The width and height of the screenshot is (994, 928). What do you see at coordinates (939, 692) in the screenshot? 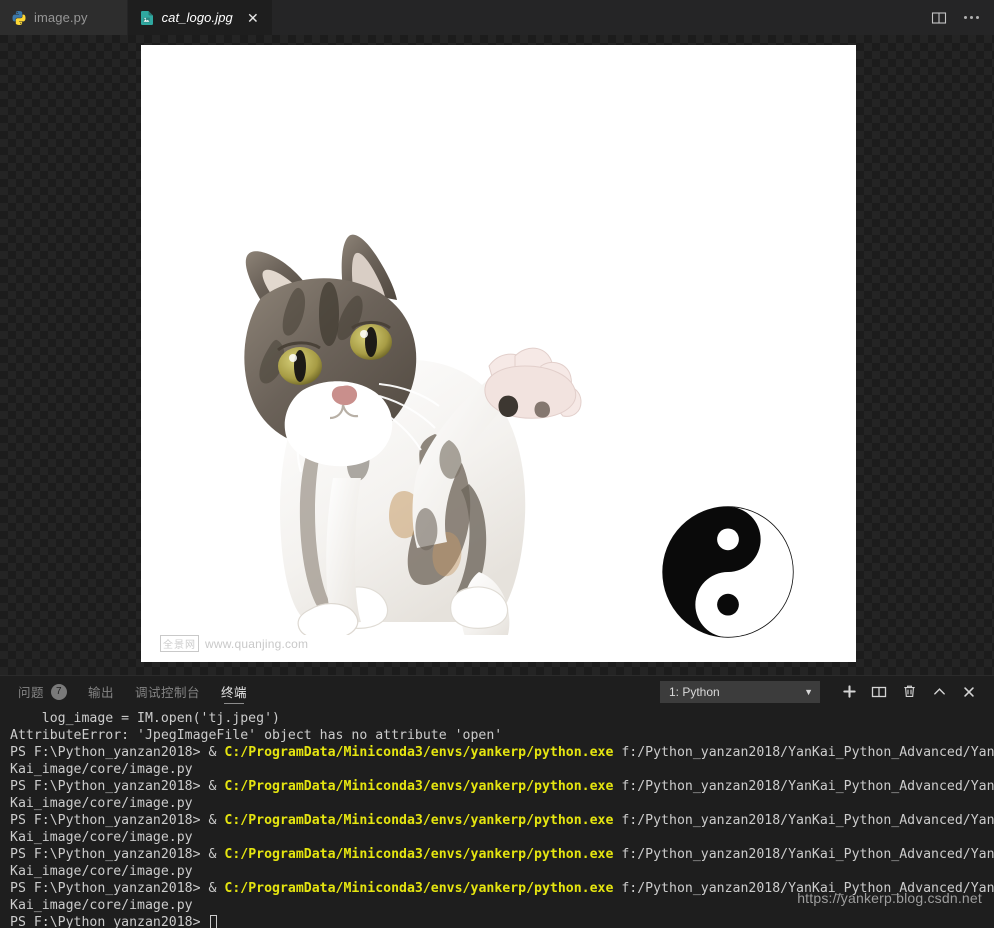
I see `maximize-panel-chevron-up-icon` at bounding box center [939, 692].